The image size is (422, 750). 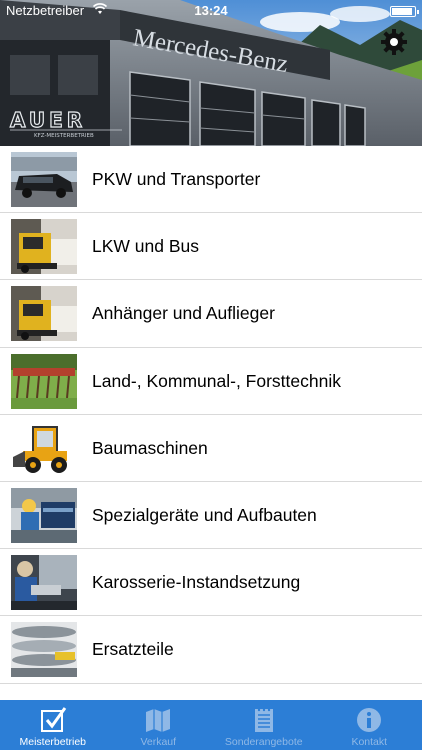 I want to click on list-item-label: PKW und Transporter, so click(x=176, y=179).